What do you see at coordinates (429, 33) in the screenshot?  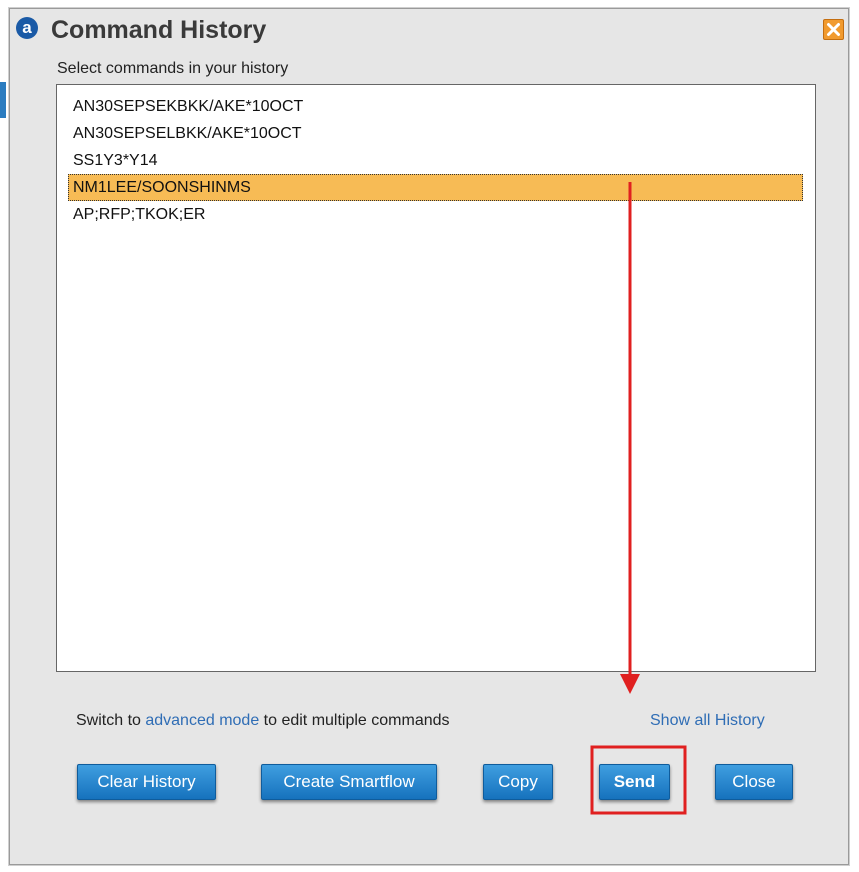 I see `dialog-titlebar: a Command History` at bounding box center [429, 33].